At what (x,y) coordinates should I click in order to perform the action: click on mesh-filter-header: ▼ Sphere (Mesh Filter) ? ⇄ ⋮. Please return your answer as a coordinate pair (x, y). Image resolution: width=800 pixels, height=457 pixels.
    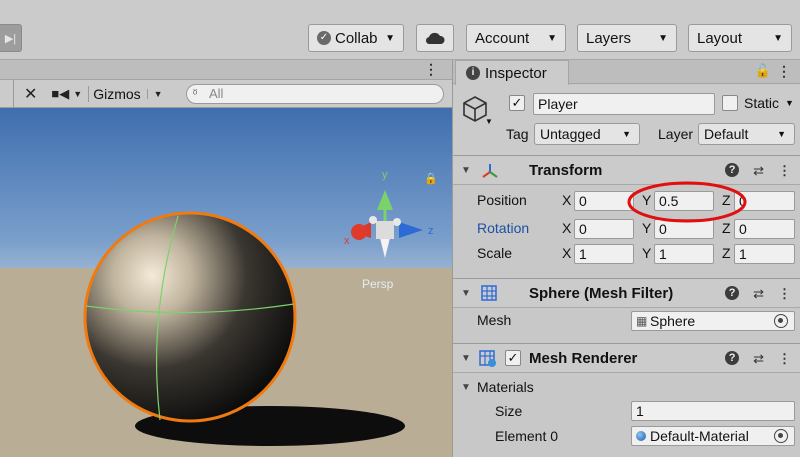
    Looking at the image, I should click on (626, 293).